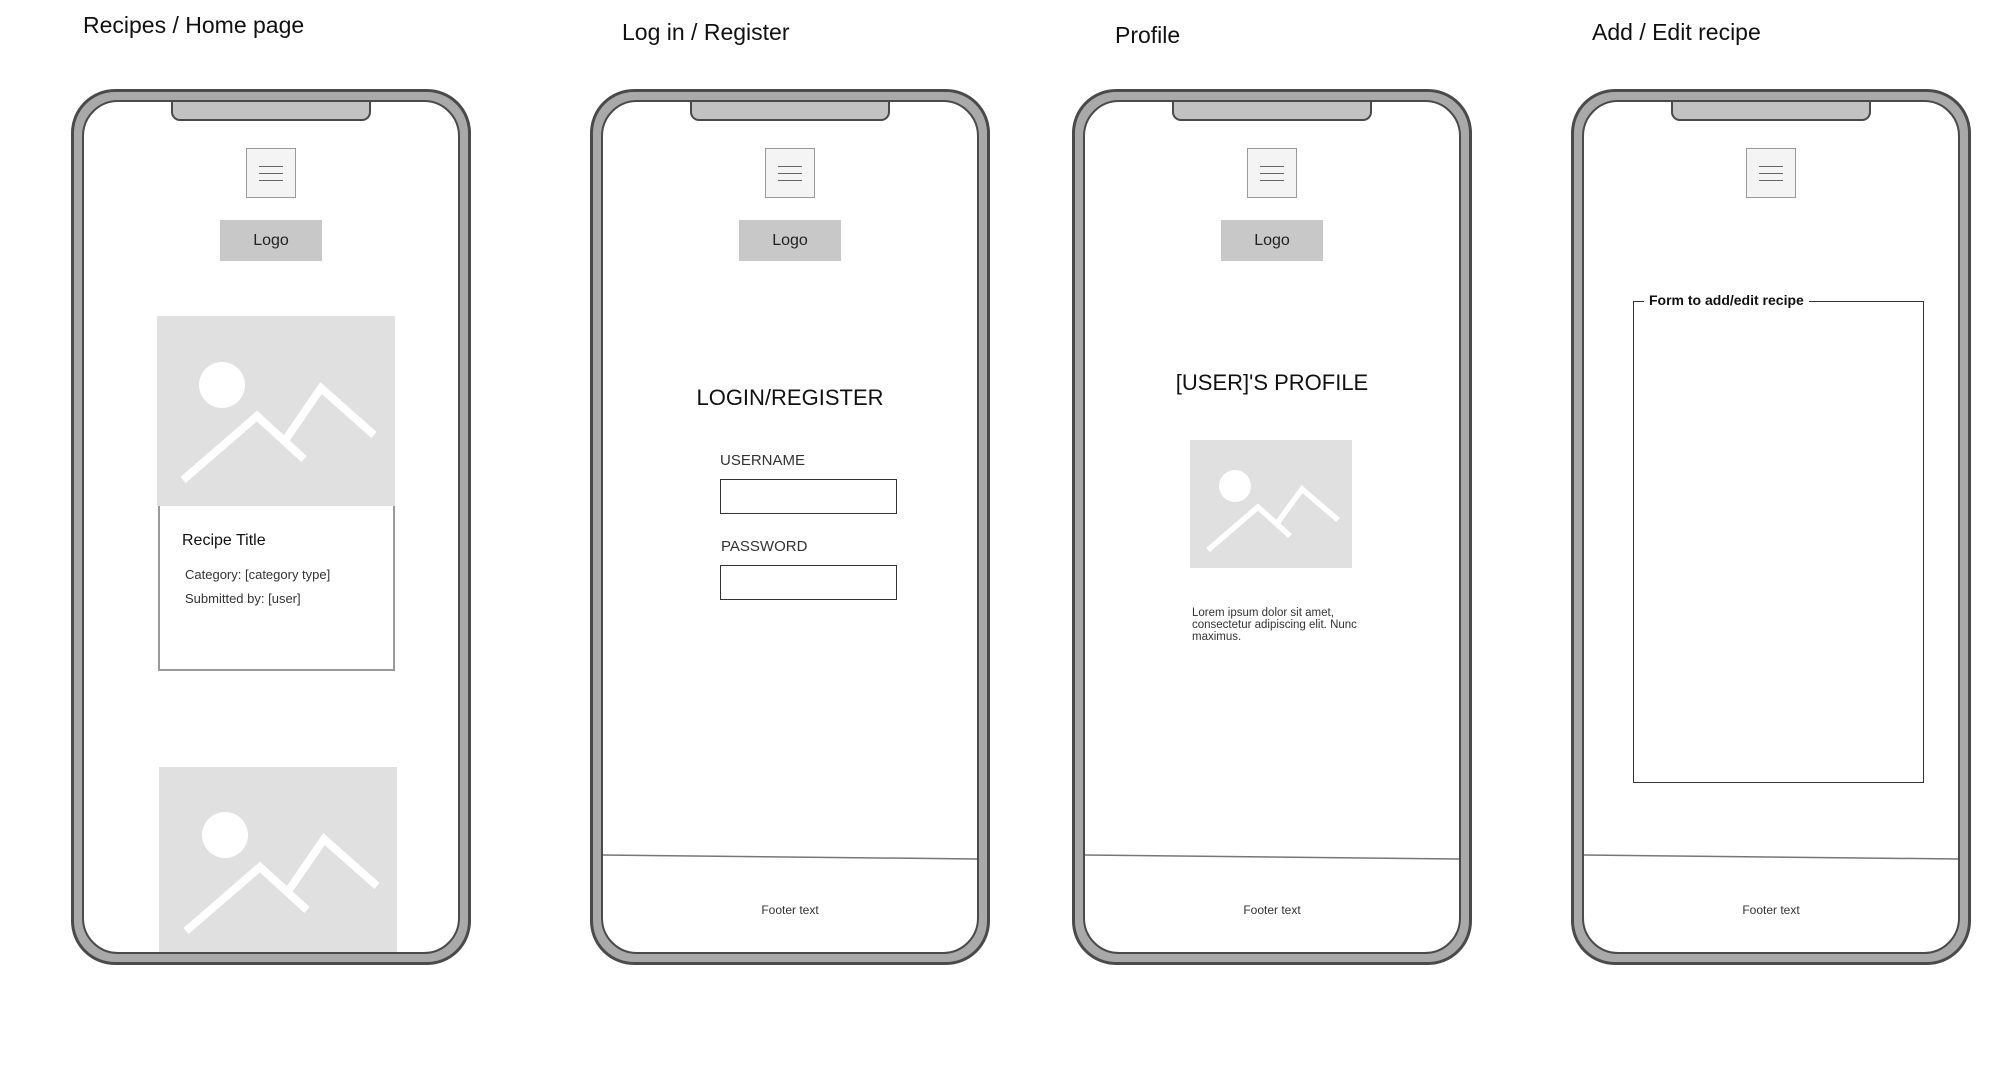  Describe the element at coordinates (790, 397) in the screenshot. I see `login-heading: LOGIN/REGISTER` at that location.